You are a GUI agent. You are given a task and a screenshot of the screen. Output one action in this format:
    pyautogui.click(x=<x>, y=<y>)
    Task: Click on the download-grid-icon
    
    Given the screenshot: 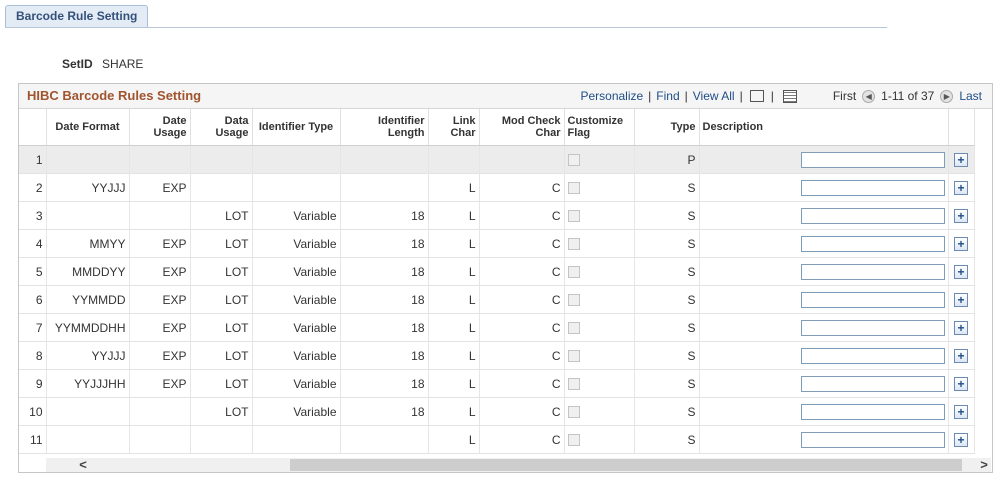 What is the action you would take?
    pyautogui.click(x=789, y=96)
    